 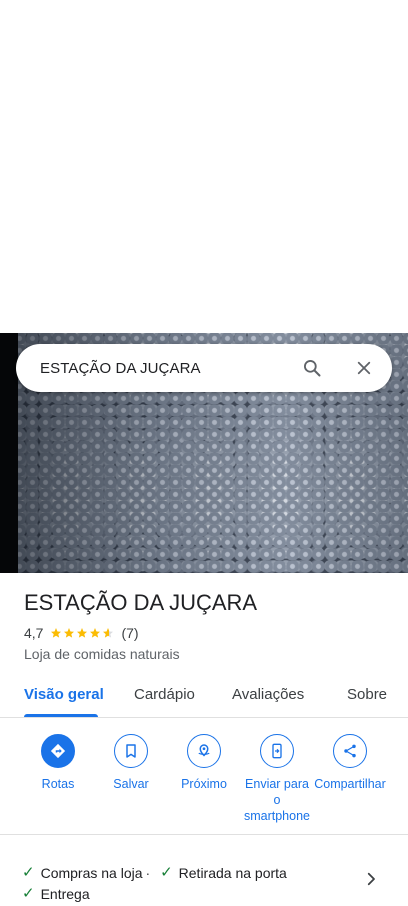 What do you see at coordinates (276, 800) in the screenshot?
I see `send-to-phone-label: Enviar para o smartphone` at bounding box center [276, 800].